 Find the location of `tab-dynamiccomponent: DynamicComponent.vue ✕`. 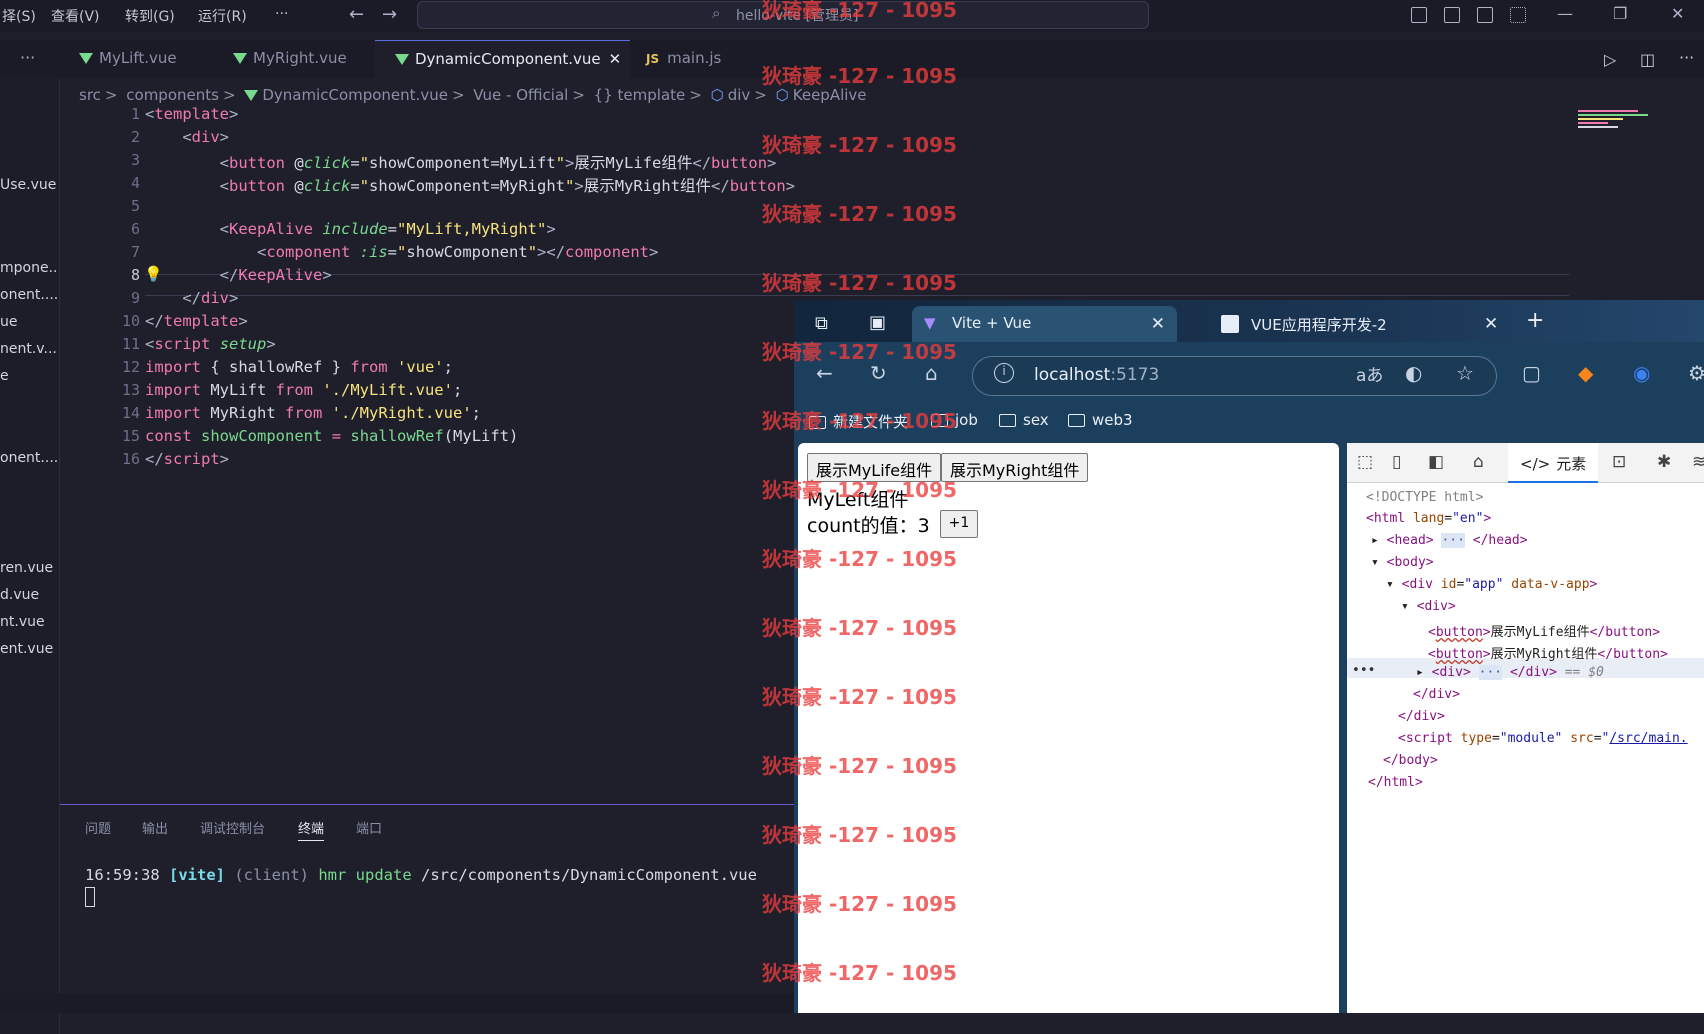

tab-dynamiccomponent: DynamicComponent.vue ✕ is located at coordinates (502, 59).